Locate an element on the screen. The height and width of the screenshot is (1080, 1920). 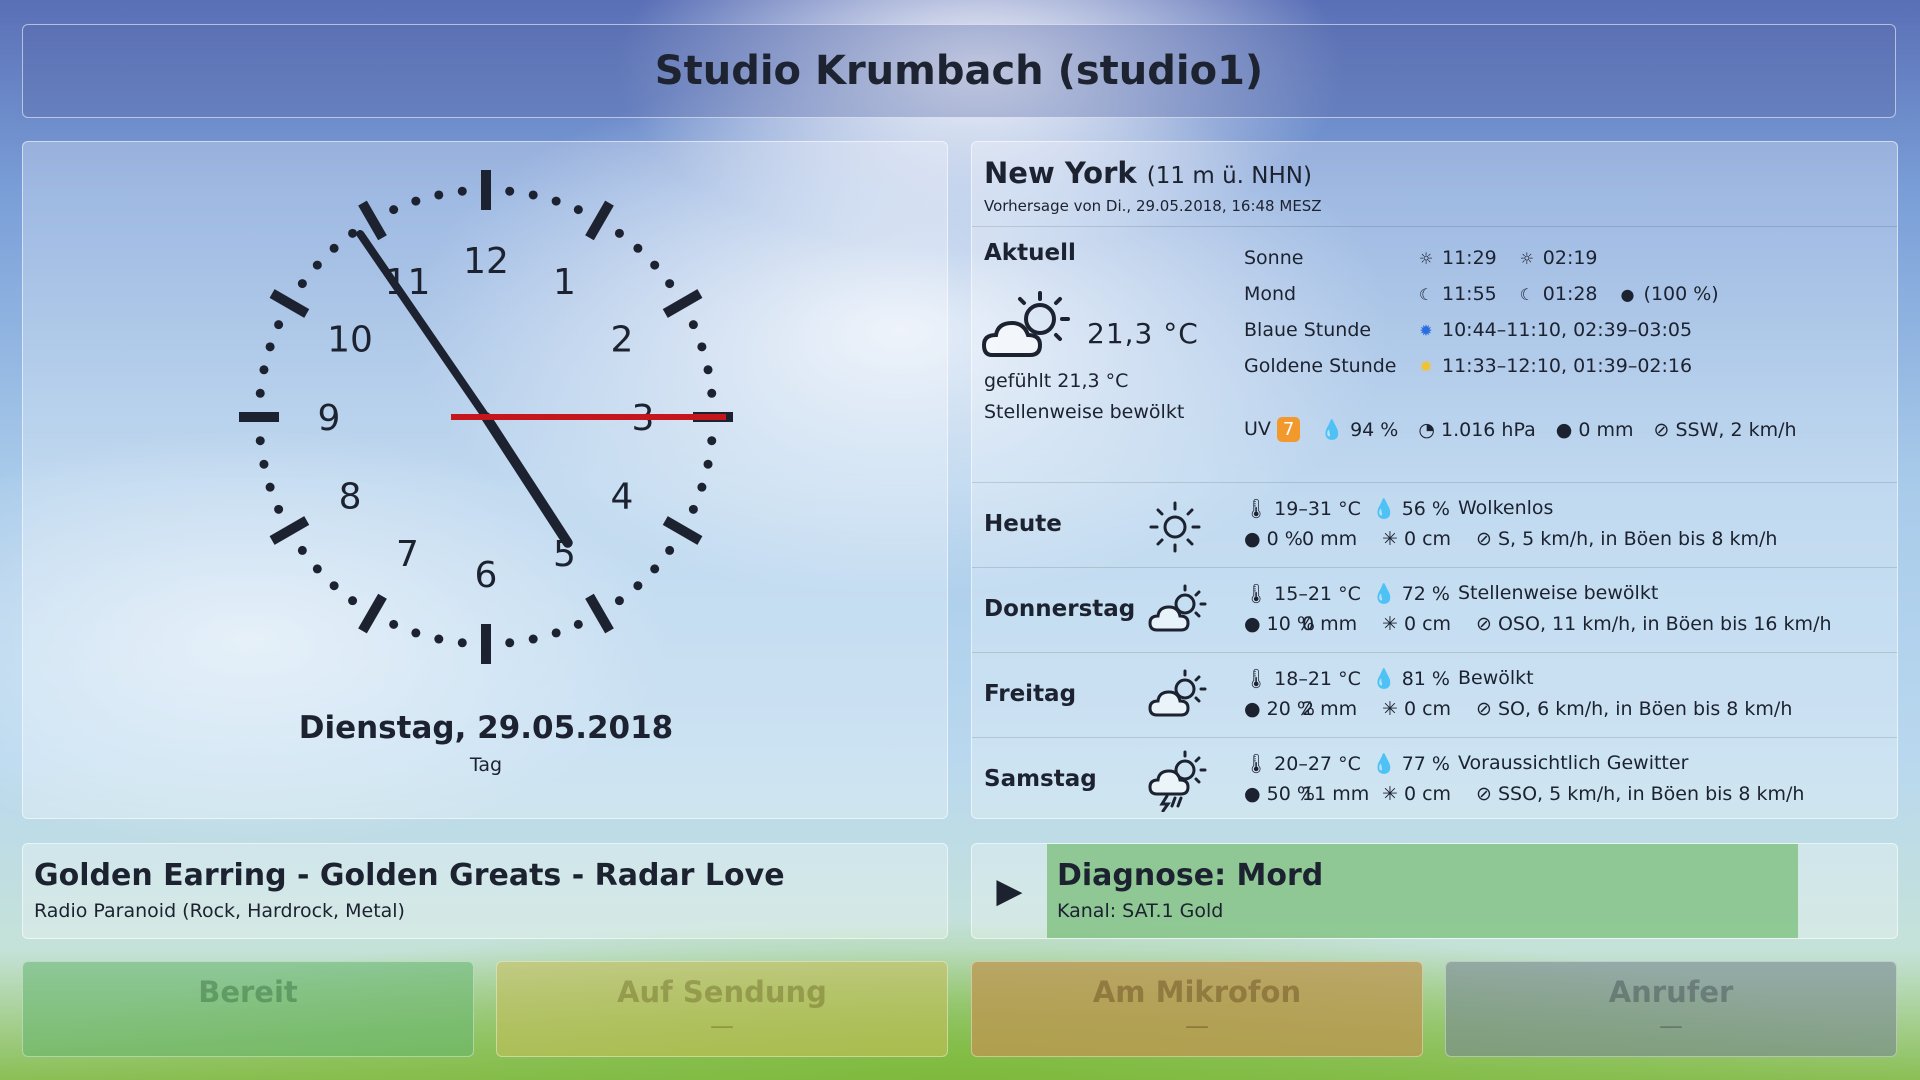
temp-range: 🌡 18–21 °C is located at coordinates (1303, 678).